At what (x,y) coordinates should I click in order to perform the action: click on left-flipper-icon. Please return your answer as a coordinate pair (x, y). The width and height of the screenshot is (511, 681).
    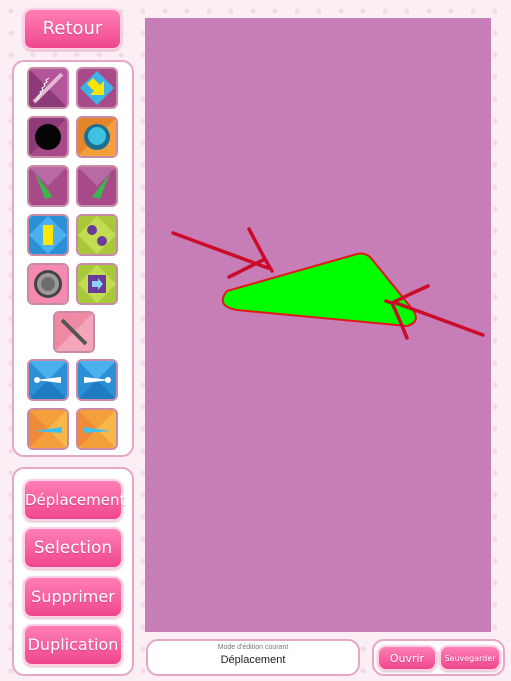
    Looking at the image, I should click on (48, 186).